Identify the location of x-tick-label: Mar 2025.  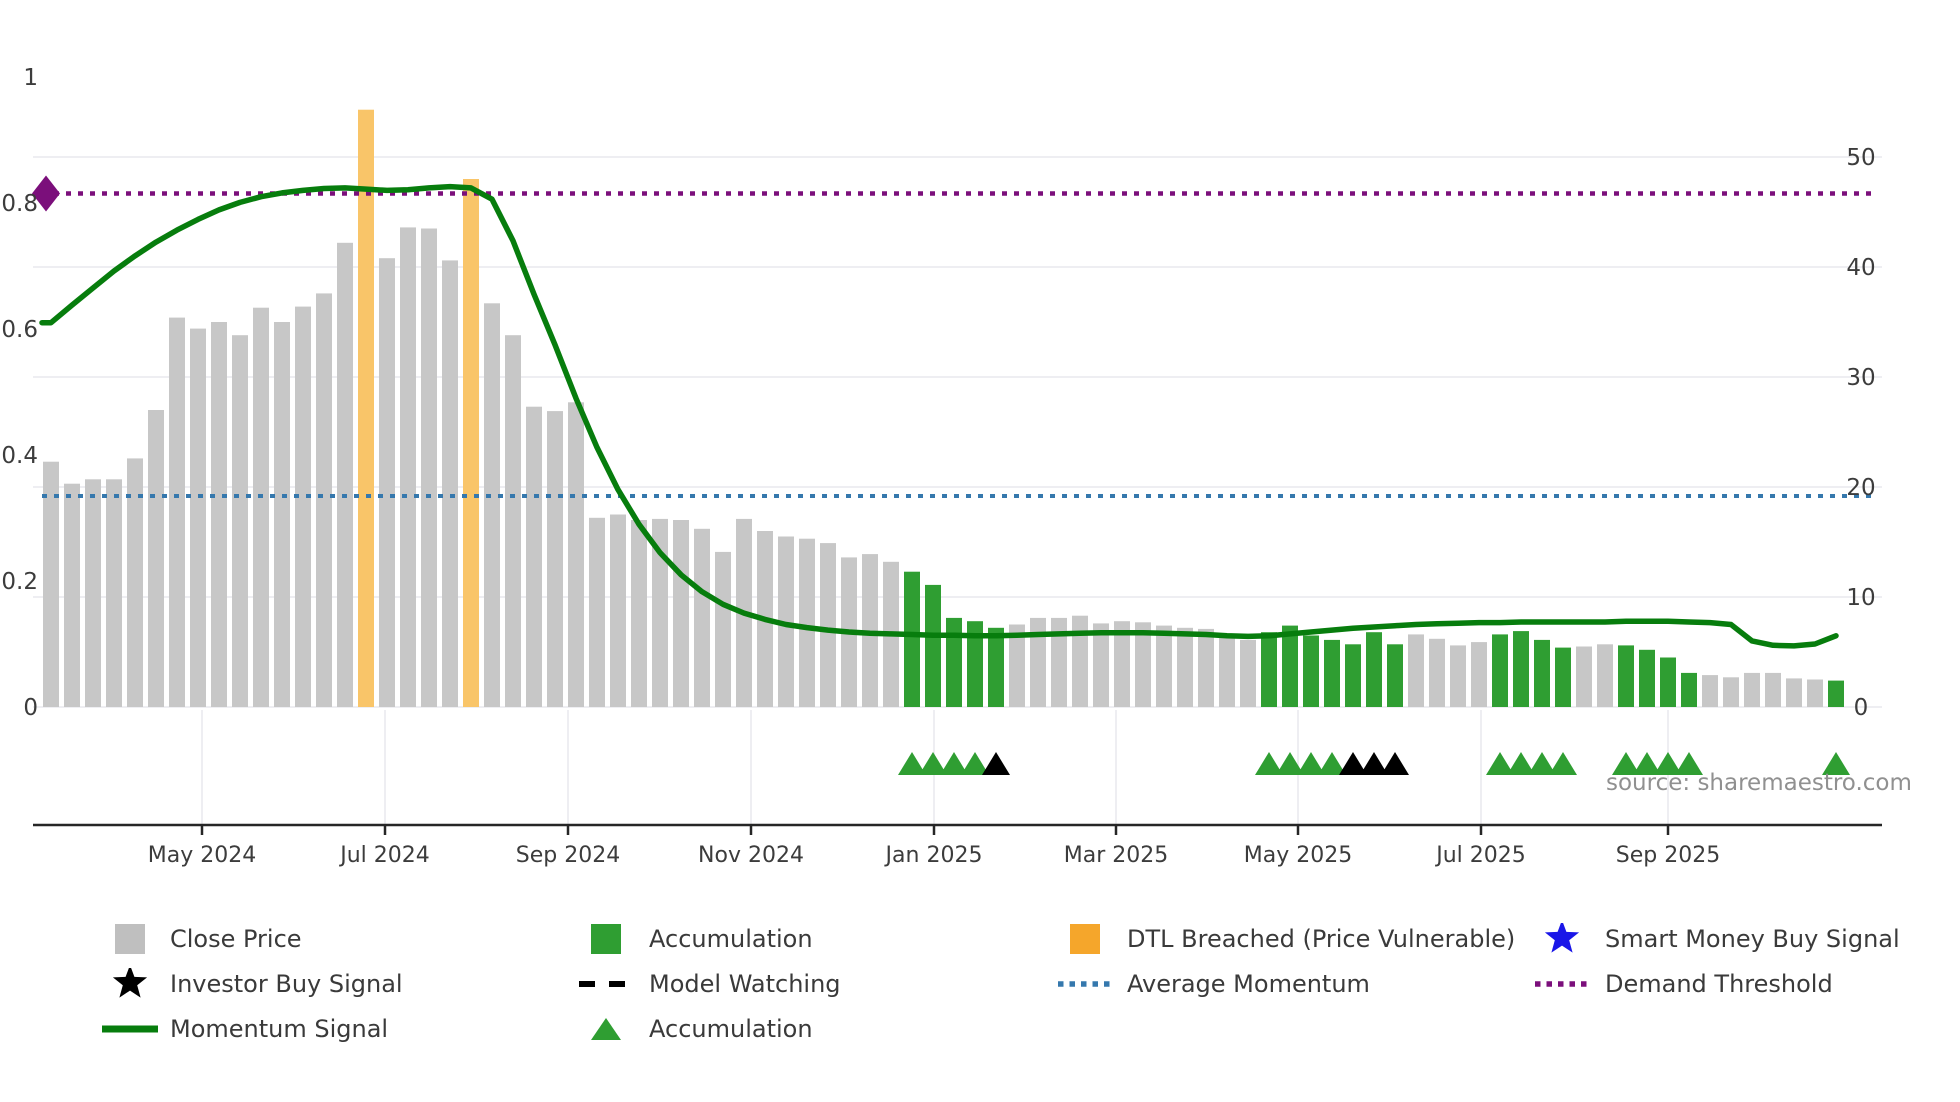
(1116, 855).